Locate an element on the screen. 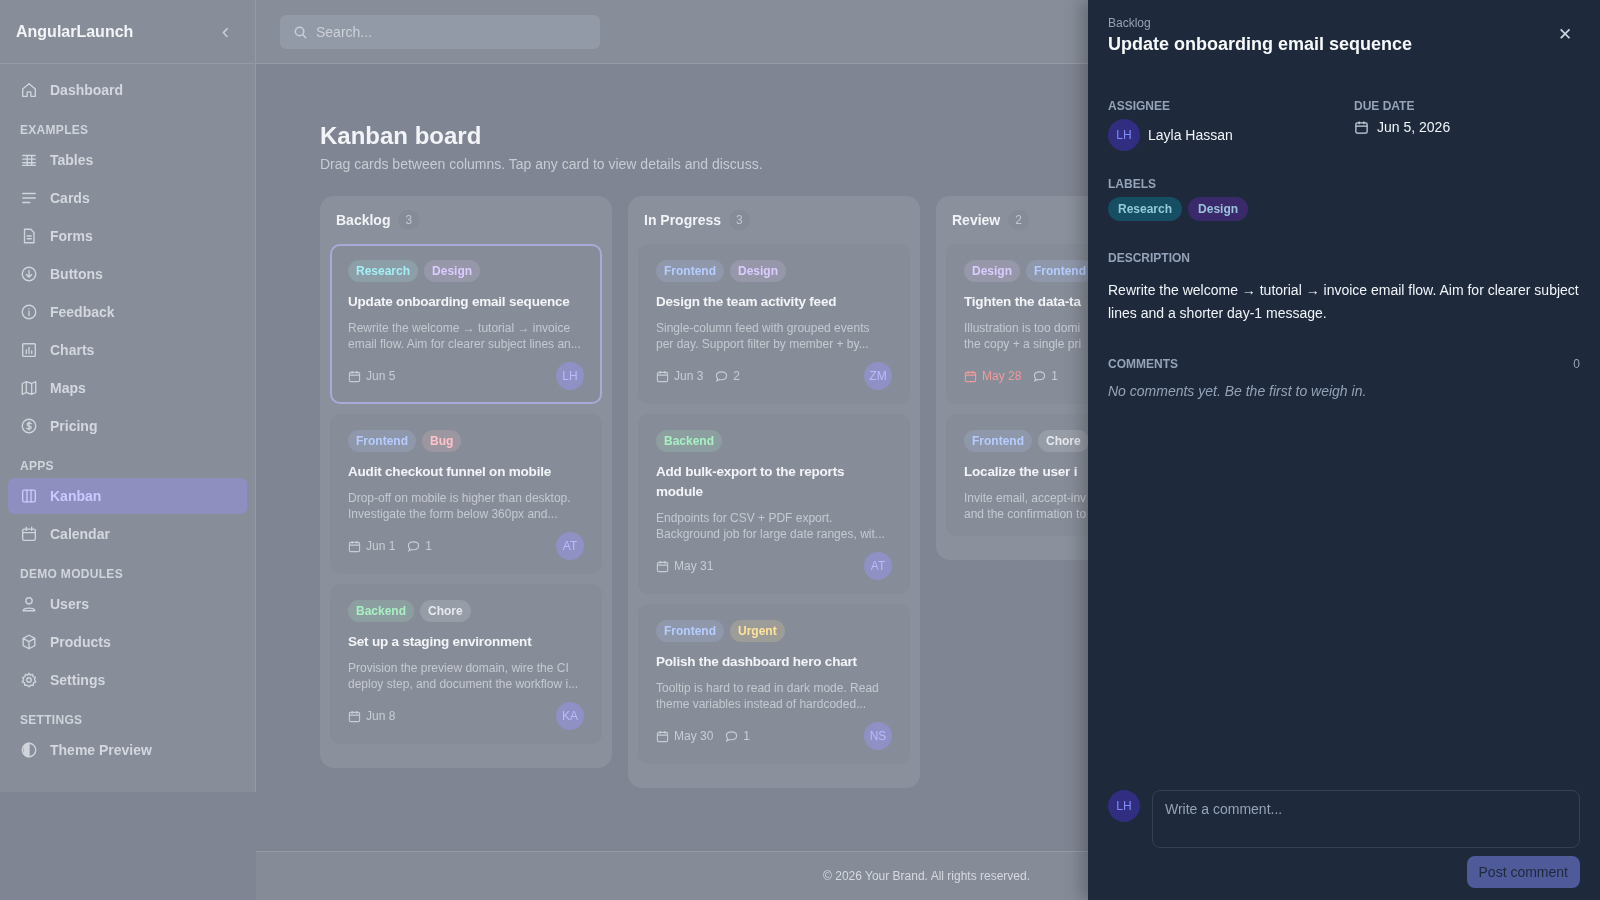 Image resolution: width=1600 pixels, height=900 pixels. page-title: Kanban board is located at coordinates (401, 136).